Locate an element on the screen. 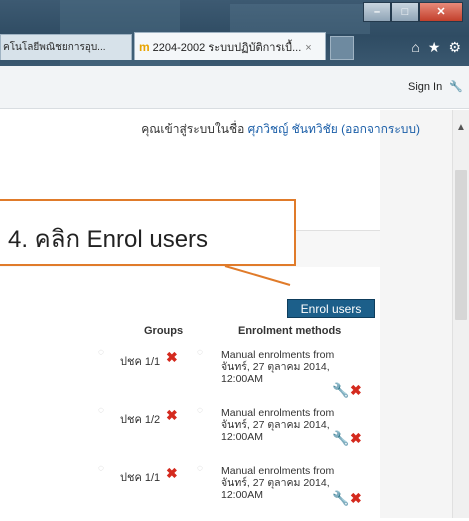 The width and height of the screenshot is (469, 521). group-name: ปชค 1/2 is located at coordinates (140, 420).